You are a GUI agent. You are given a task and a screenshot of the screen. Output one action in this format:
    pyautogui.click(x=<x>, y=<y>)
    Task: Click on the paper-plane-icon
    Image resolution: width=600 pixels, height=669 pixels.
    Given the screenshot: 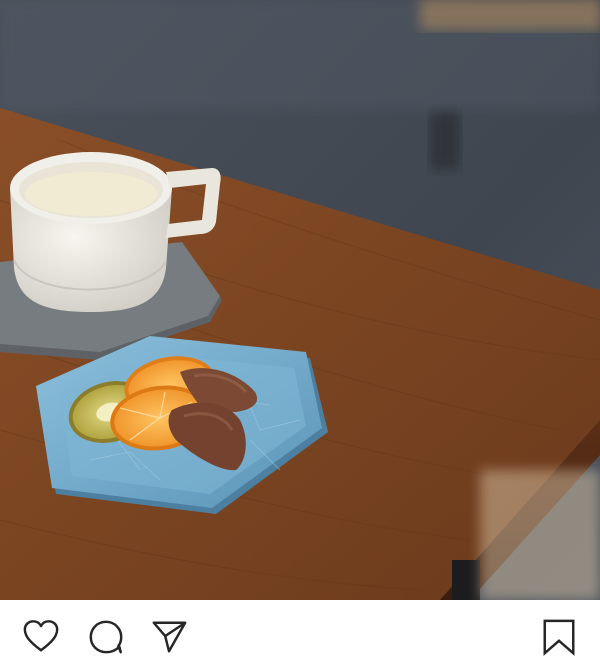 What is the action you would take?
    pyautogui.click(x=169, y=637)
    